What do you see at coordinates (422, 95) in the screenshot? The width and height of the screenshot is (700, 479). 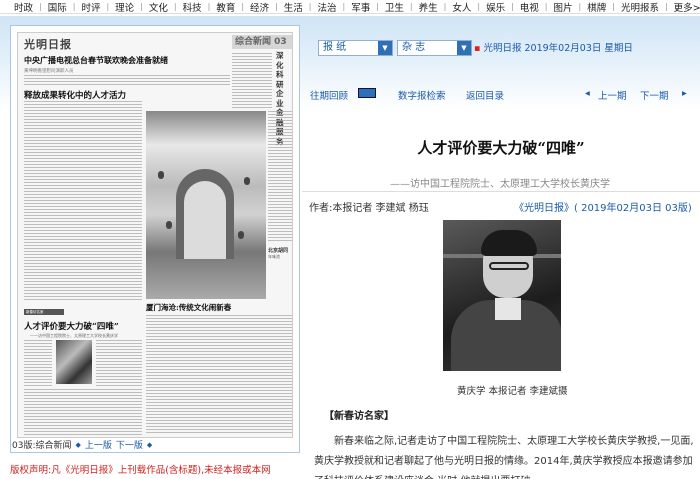 I see `digital-search-link: 数字报检索` at bounding box center [422, 95].